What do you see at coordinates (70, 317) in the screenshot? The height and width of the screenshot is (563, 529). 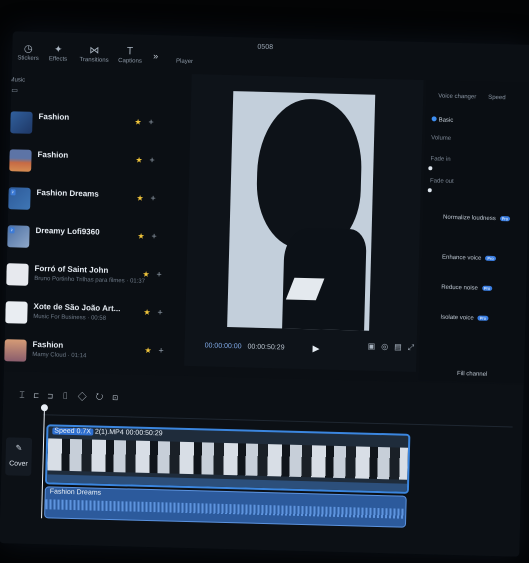 I see `track-subtitle: Music For Business · 00:58` at bounding box center [70, 317].